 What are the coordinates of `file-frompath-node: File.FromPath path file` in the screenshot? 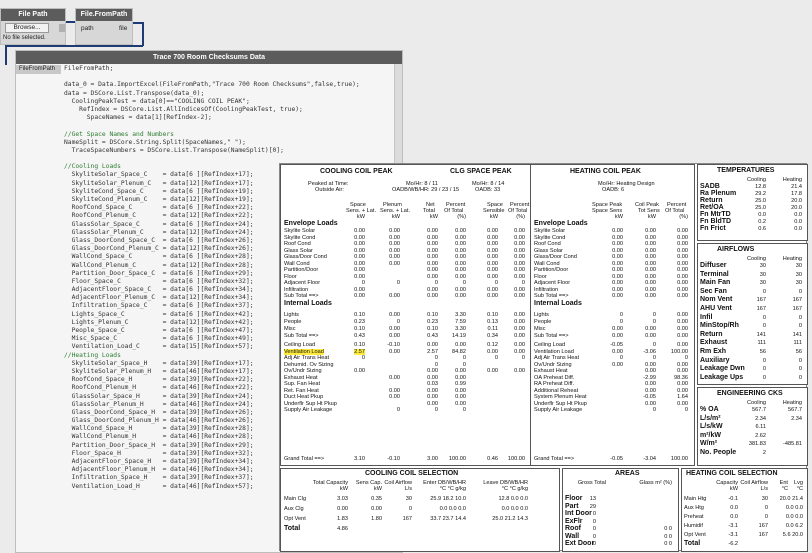 It's located at (104, 26).